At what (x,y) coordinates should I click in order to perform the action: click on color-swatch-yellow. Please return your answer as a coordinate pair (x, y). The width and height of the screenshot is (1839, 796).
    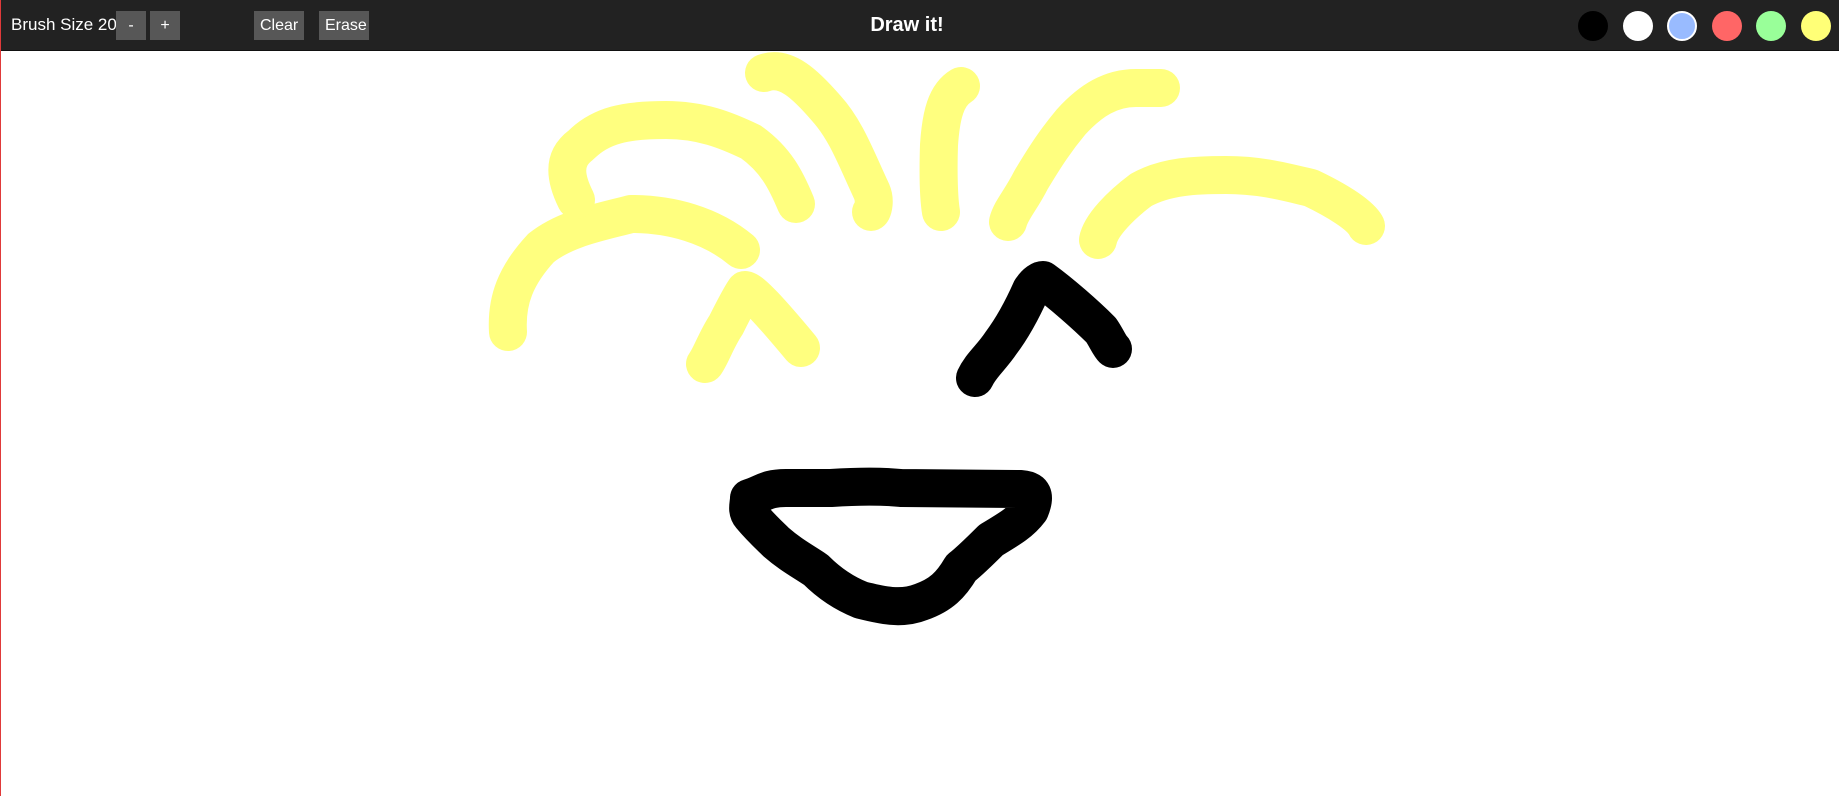
    Looking at the image, I should click on (1816, 26).